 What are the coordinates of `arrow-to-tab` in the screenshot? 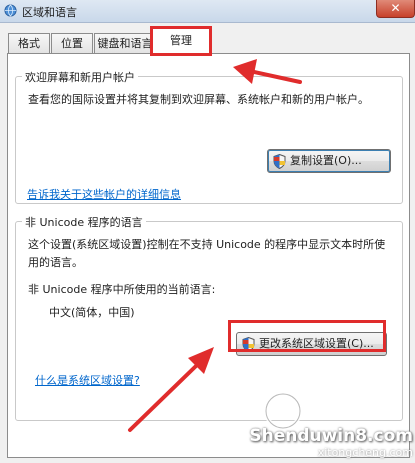 It's located at (277, 77).